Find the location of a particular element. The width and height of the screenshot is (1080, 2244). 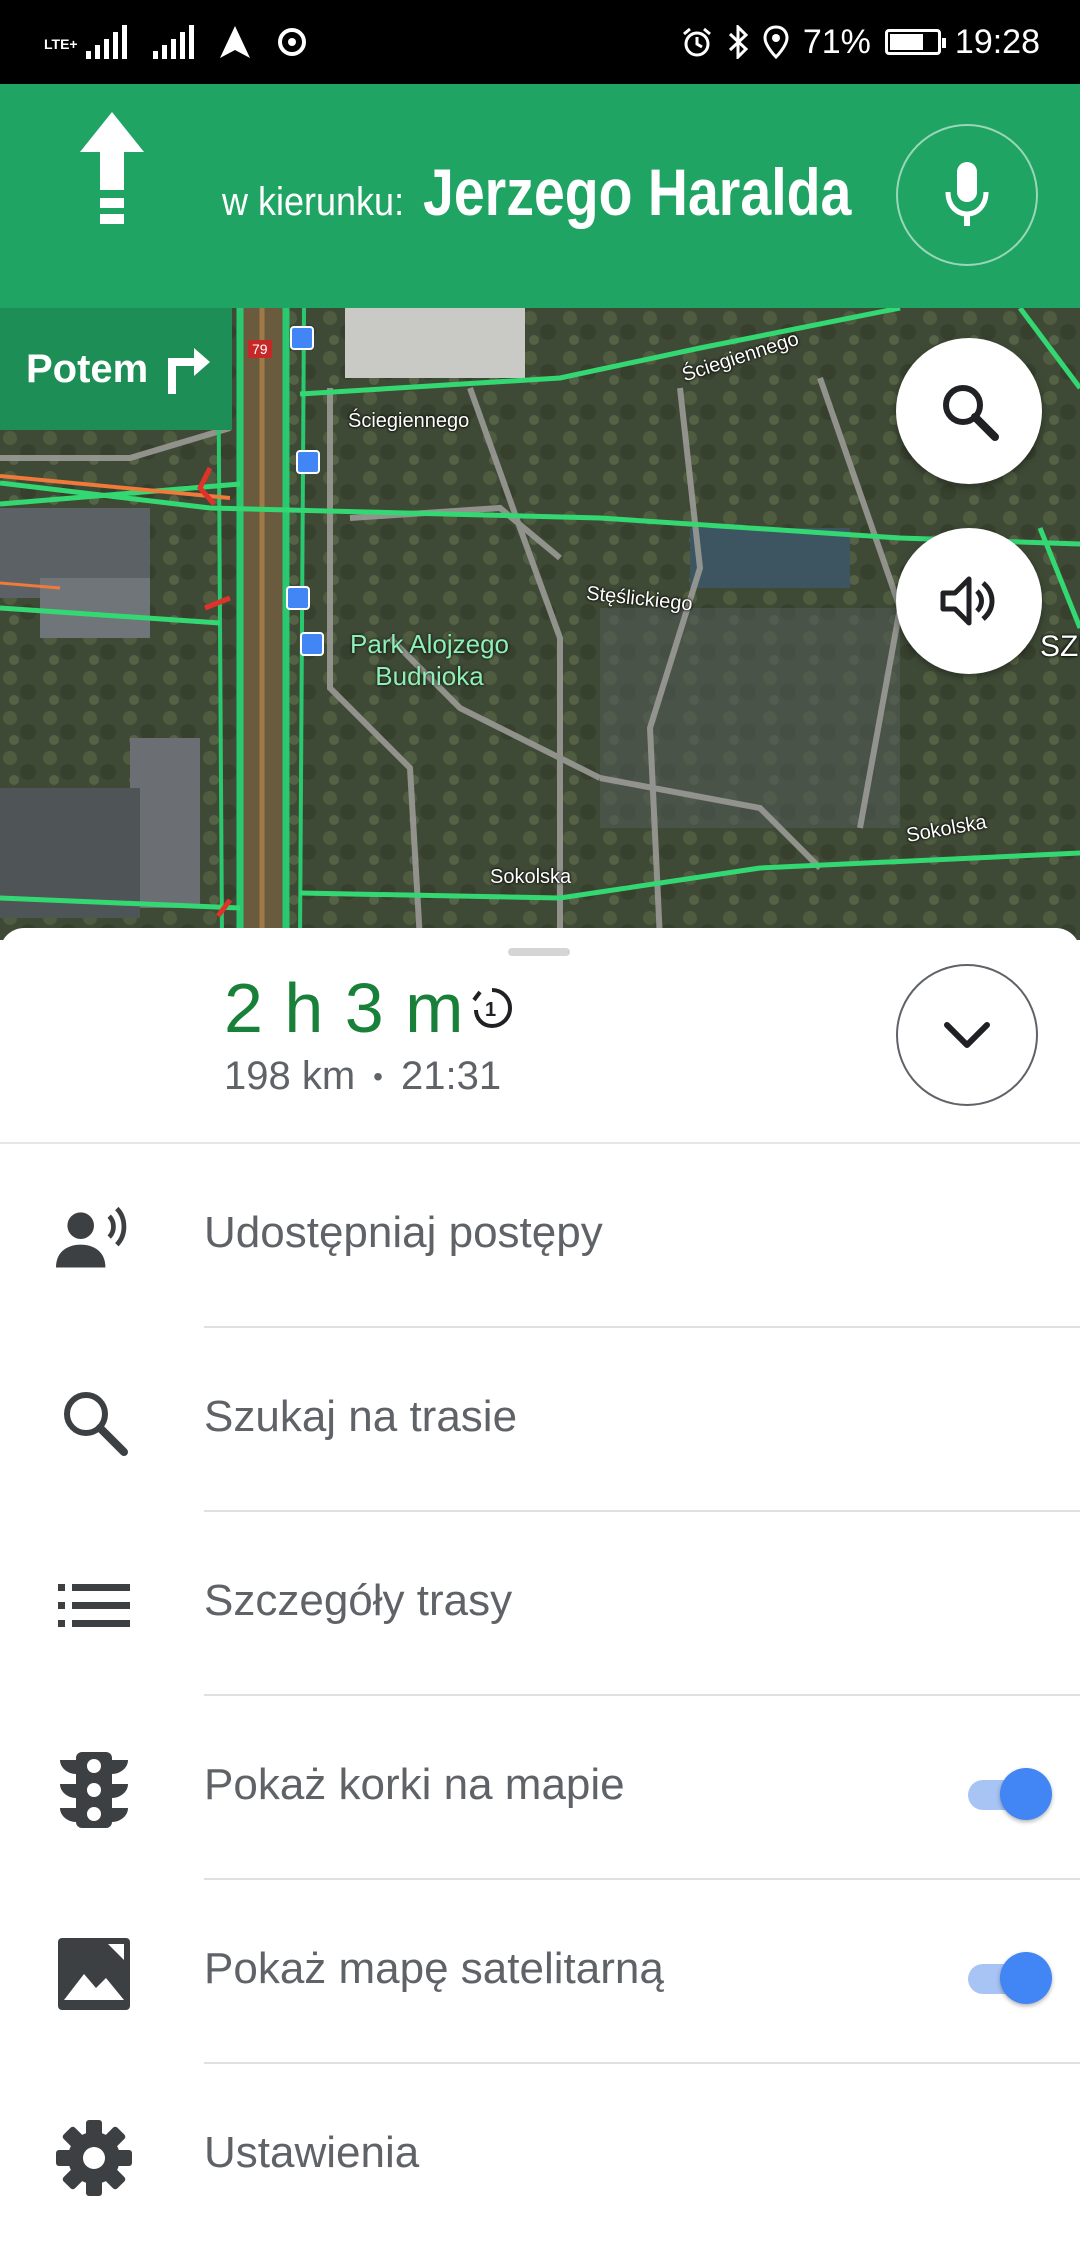

eco-route-icon: 1 is located at coordinates (492, 1008).